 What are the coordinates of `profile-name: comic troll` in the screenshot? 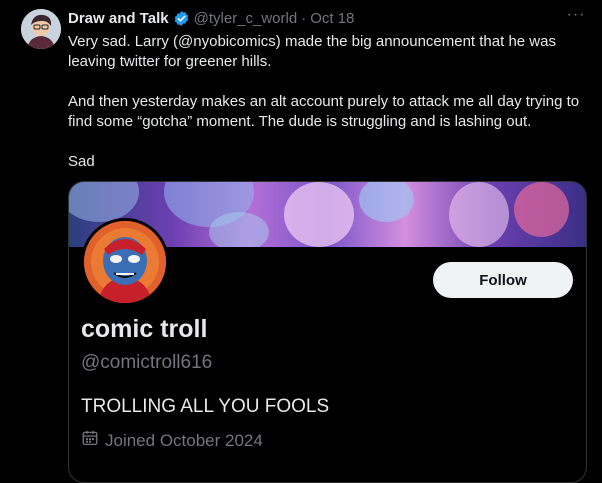 It's located at (144, 329).